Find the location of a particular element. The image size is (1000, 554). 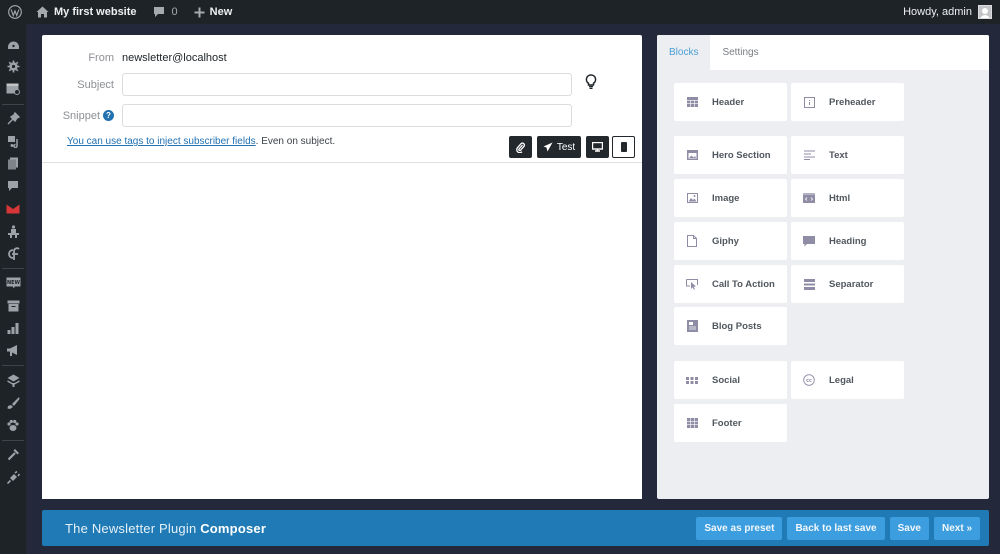

block-heading: Heading is located at coordinates (847, 241).